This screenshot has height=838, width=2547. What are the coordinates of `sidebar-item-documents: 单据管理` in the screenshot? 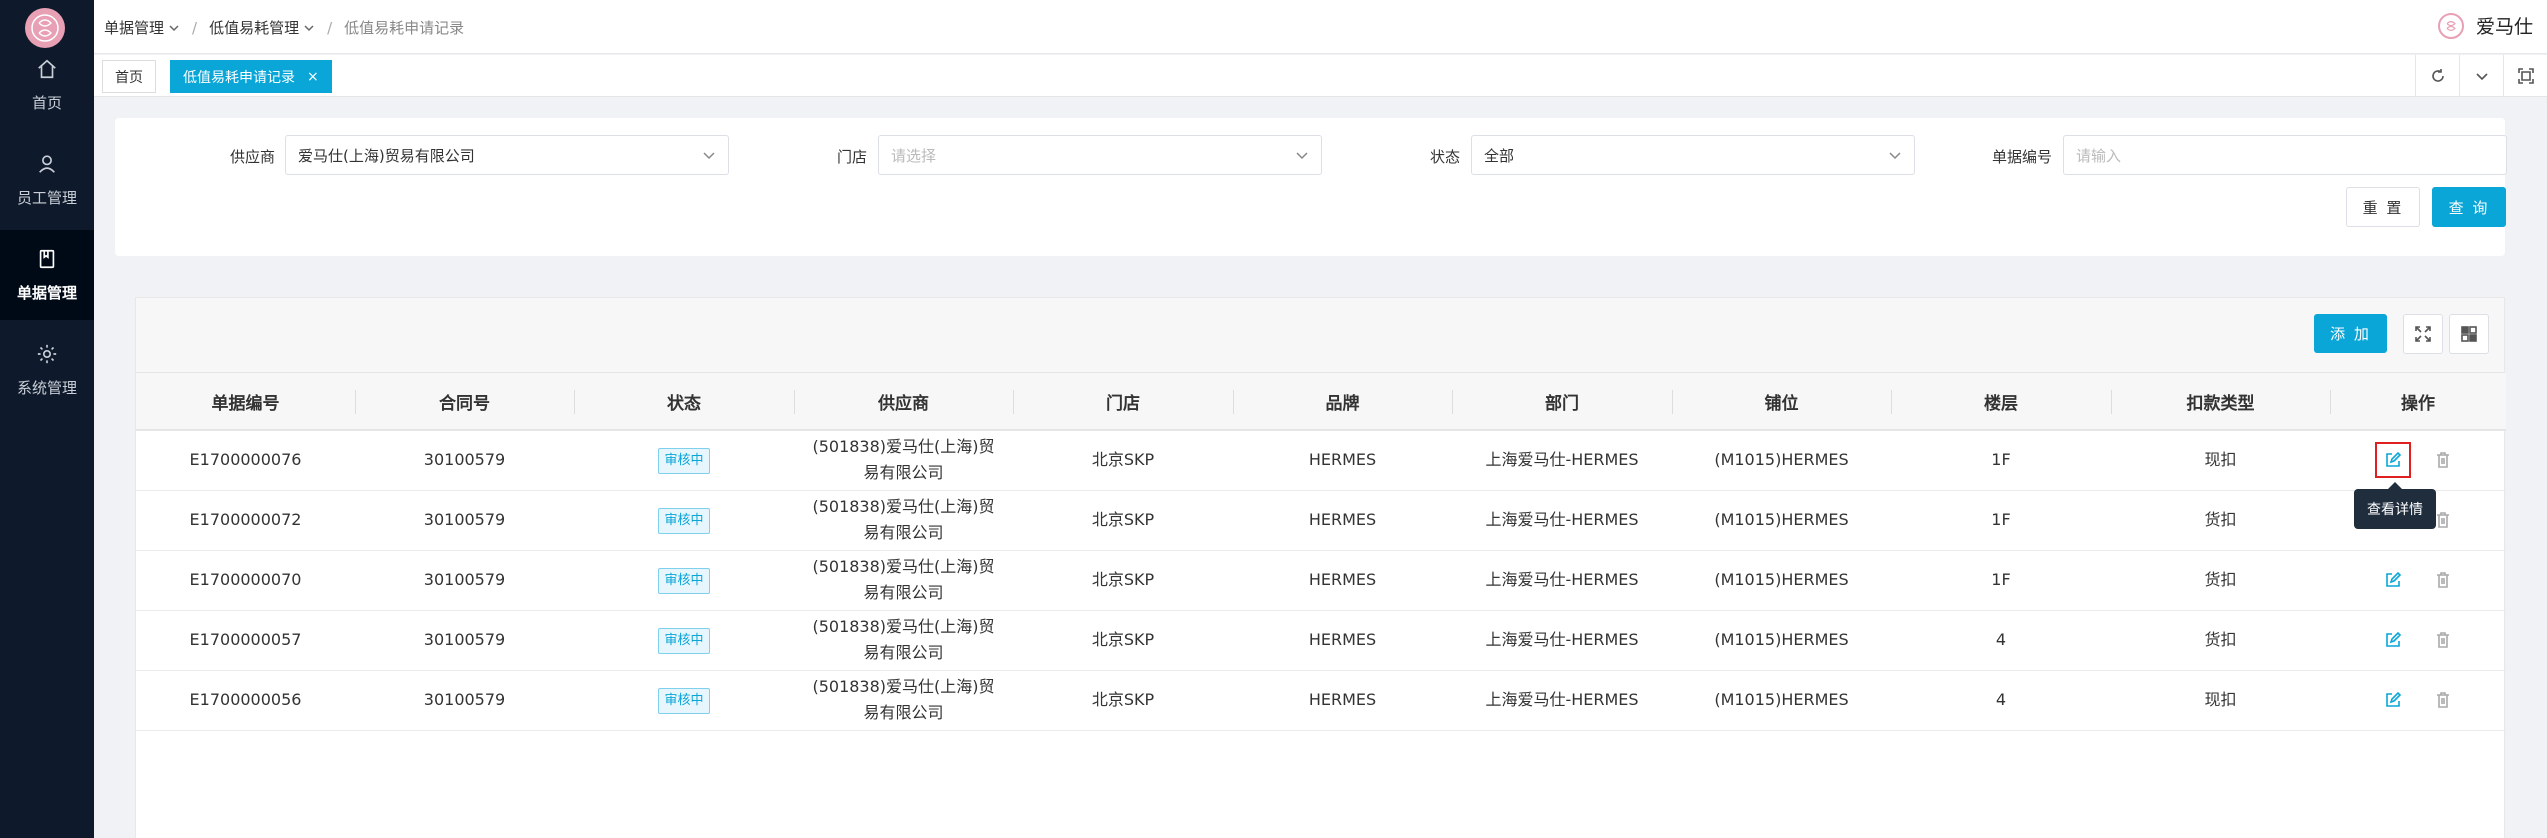 It's located at (47, 275).